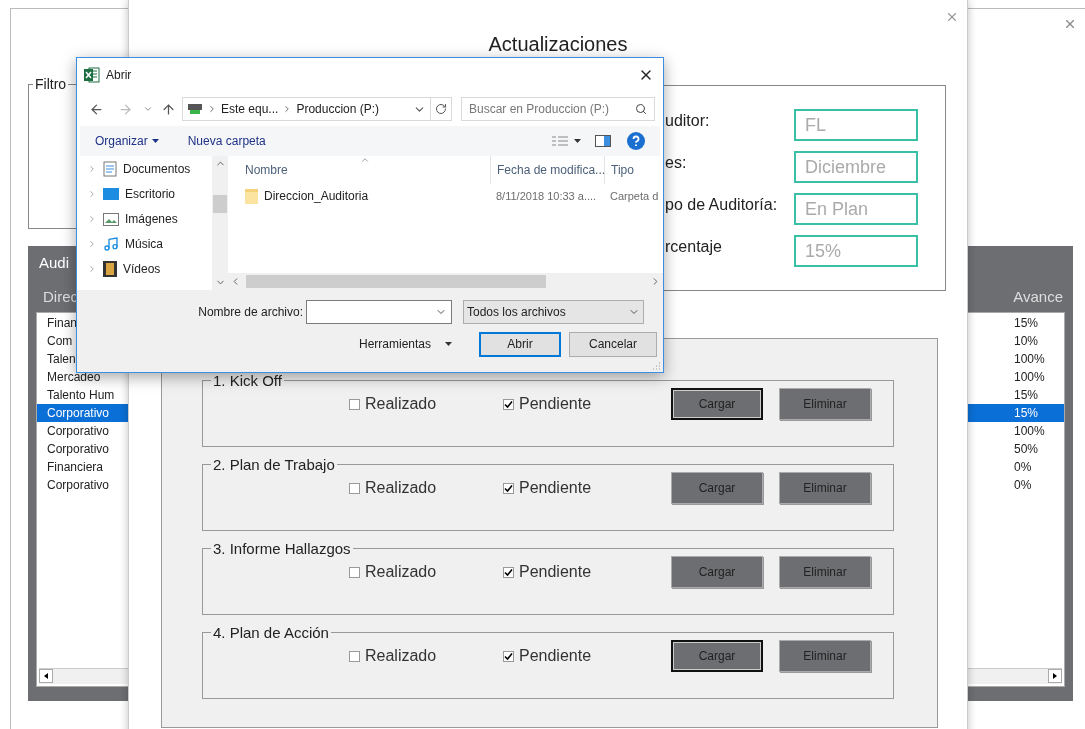  Describe the element at coordinates (520, 344) in the screenshot. I see `dialog-button: Abrir` at that location.